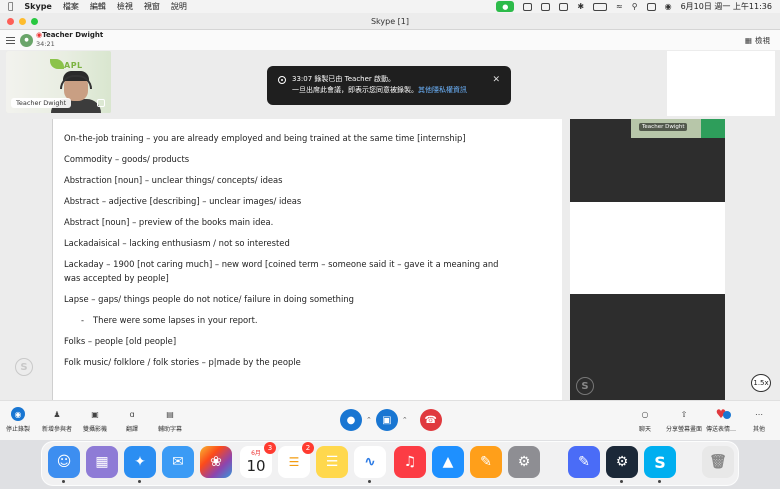  I want to click on reminders-icon: ☰ 2, so click(296, 460).